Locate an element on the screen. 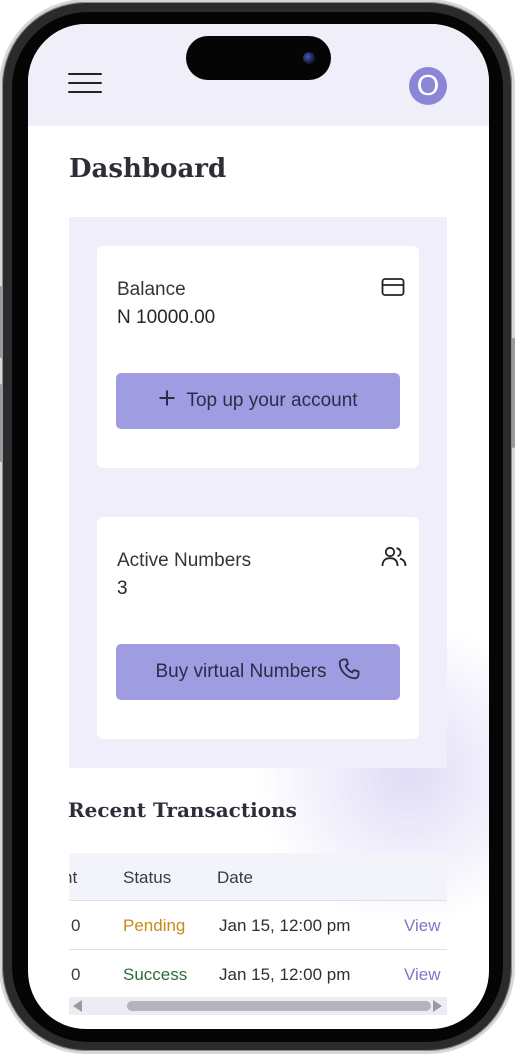 This screenshot has width=515, height=1054. users-icon is located at coordinates (394, 559).